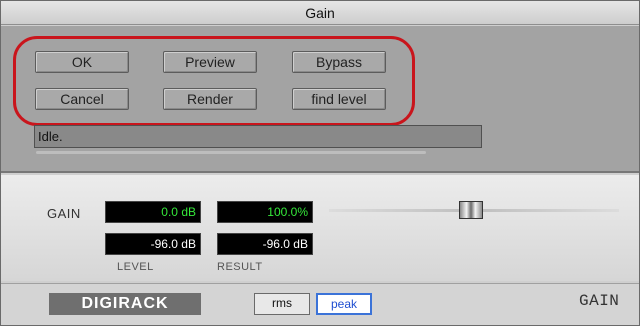 This screenshot has height=326, width=640. I want to click on gain-percent-readout: 100.0%, so click(265, 212).